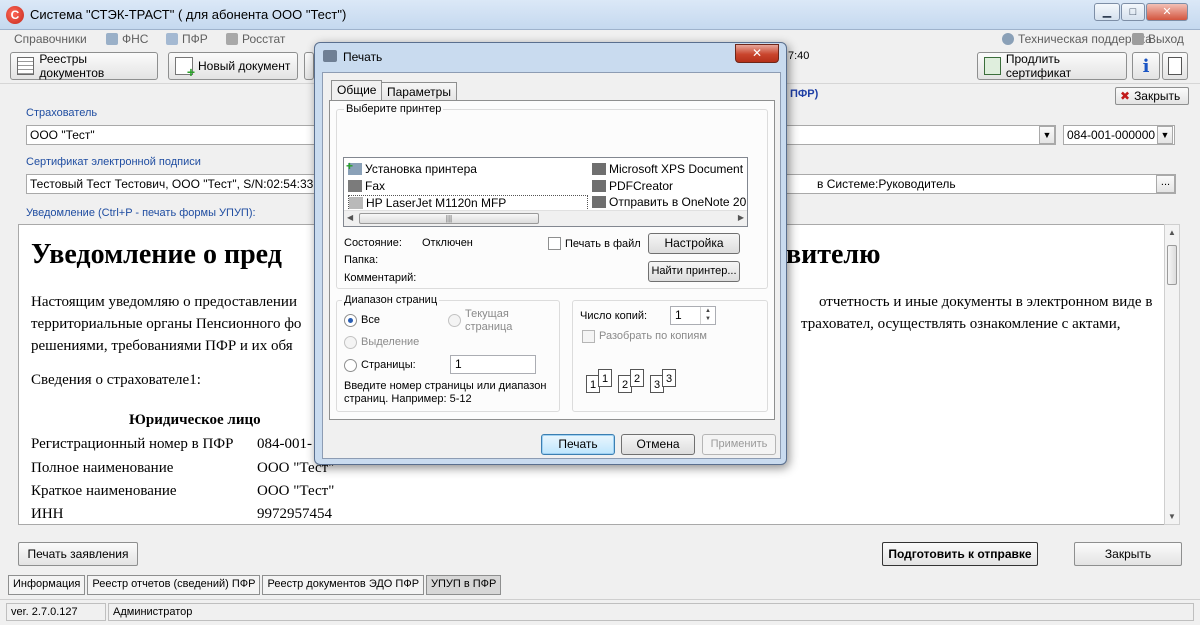  What do you see at coordinates (350, 365) in the screenshot?
I see `range-pages-radio` at bounding box center [350, 365].